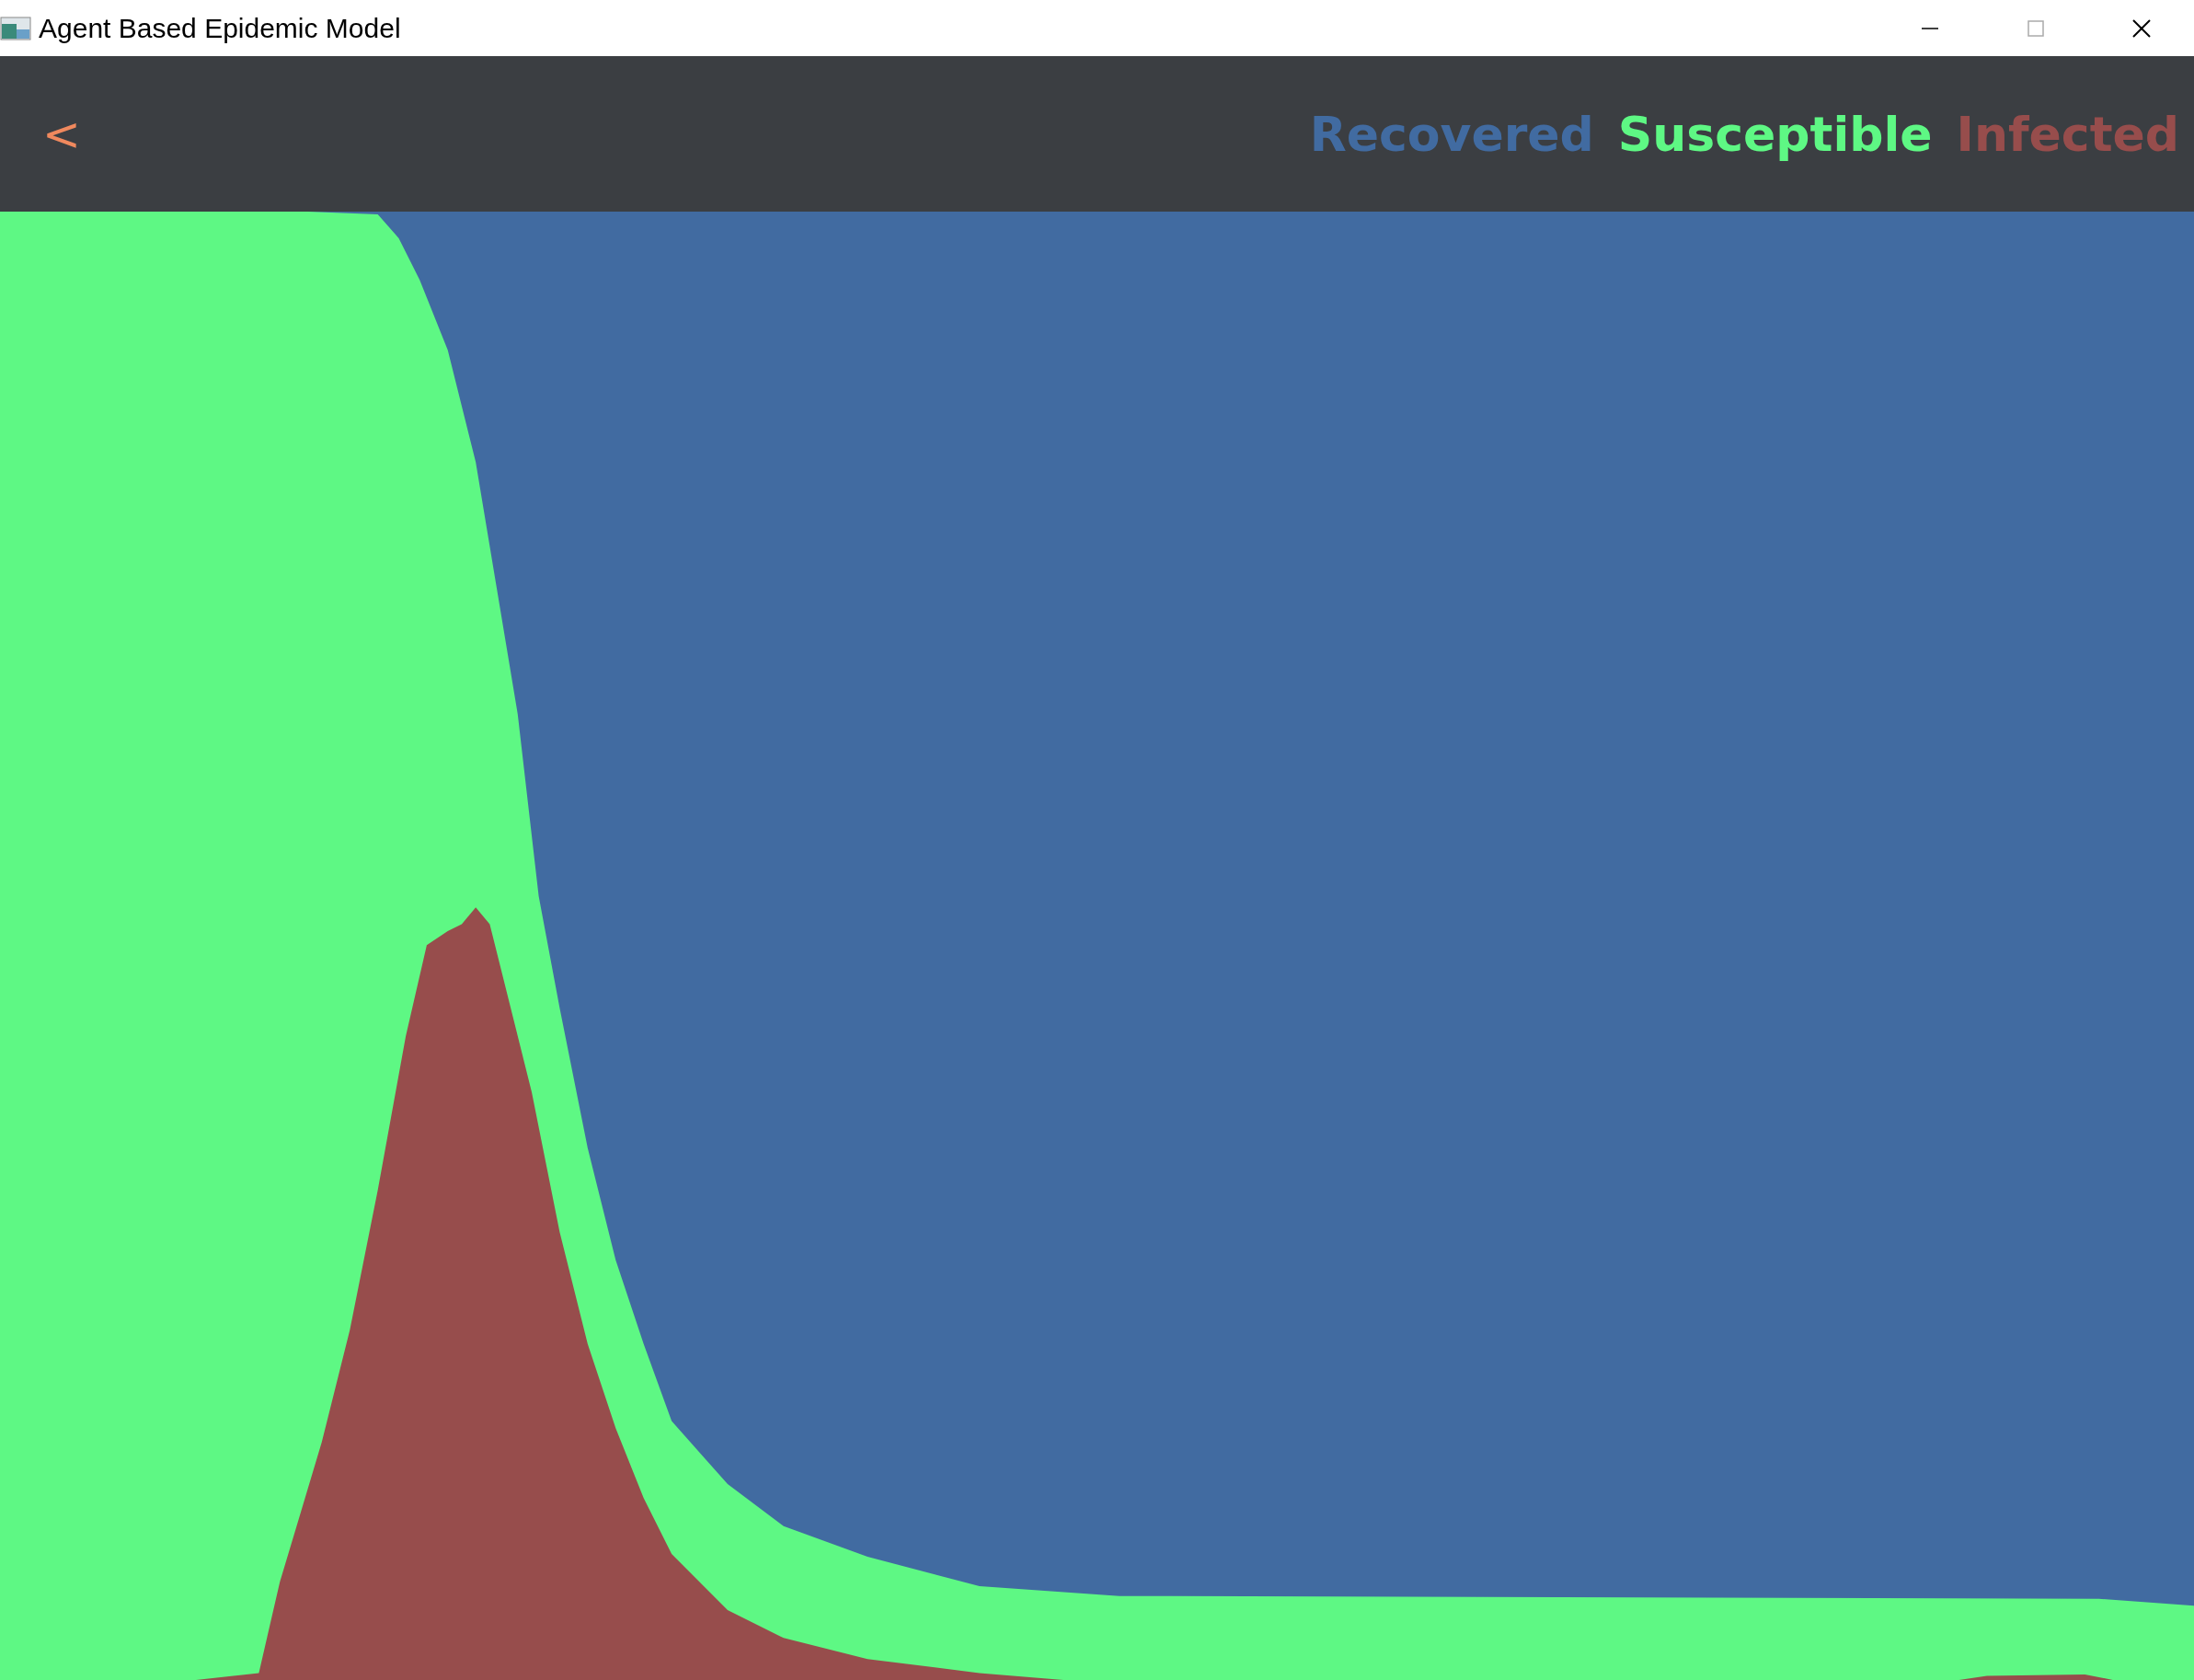 The width and height of the screenshot is (2194, 1680). I want to click on maximize-icon, so click(2035, 28).